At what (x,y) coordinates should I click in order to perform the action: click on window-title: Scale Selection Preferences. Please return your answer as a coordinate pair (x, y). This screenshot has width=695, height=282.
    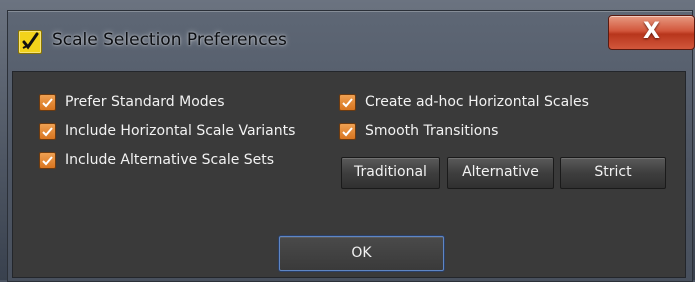
    Looking at the image, I should click on (169, 40).